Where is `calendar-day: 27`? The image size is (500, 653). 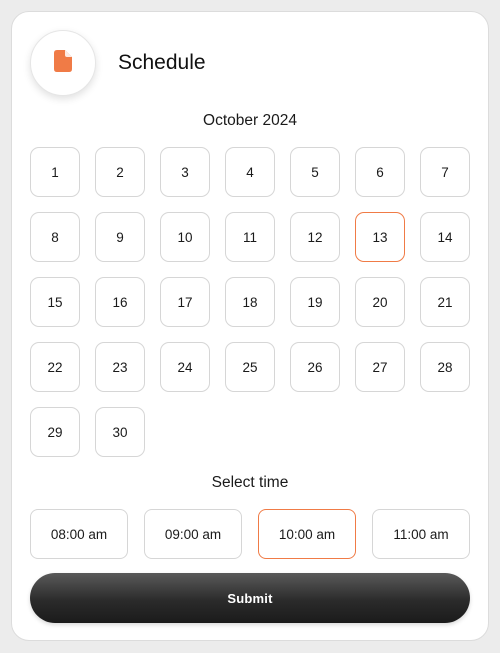
calendar-day: 27 is located at coordinates (380, 367).